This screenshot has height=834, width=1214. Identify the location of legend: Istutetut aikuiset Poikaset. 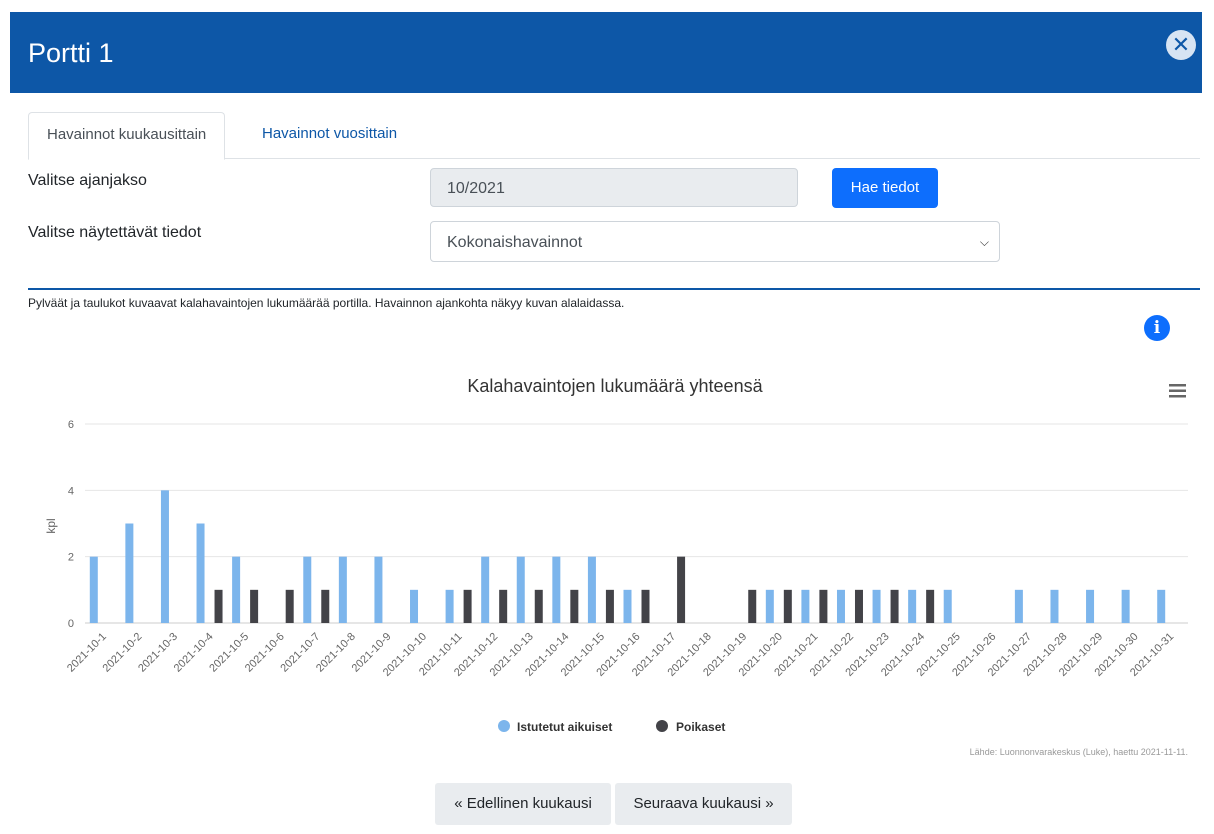
(611, 727).